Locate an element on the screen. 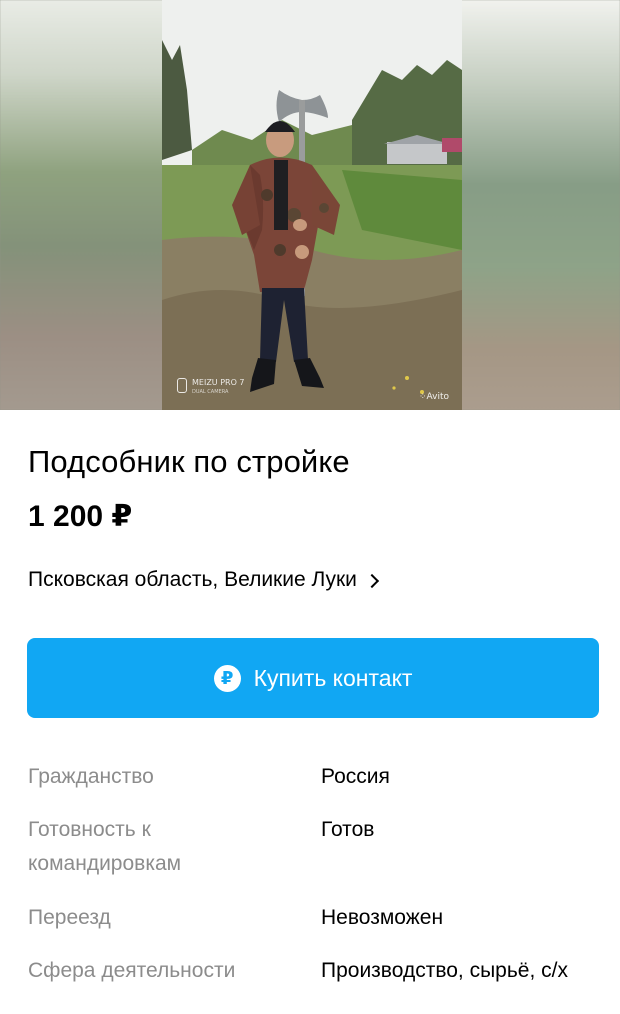 Image resolution: width=620 pixels, height=1014 pixels. param-key: Готовность к командировкам is located at coordinates (105, 846).